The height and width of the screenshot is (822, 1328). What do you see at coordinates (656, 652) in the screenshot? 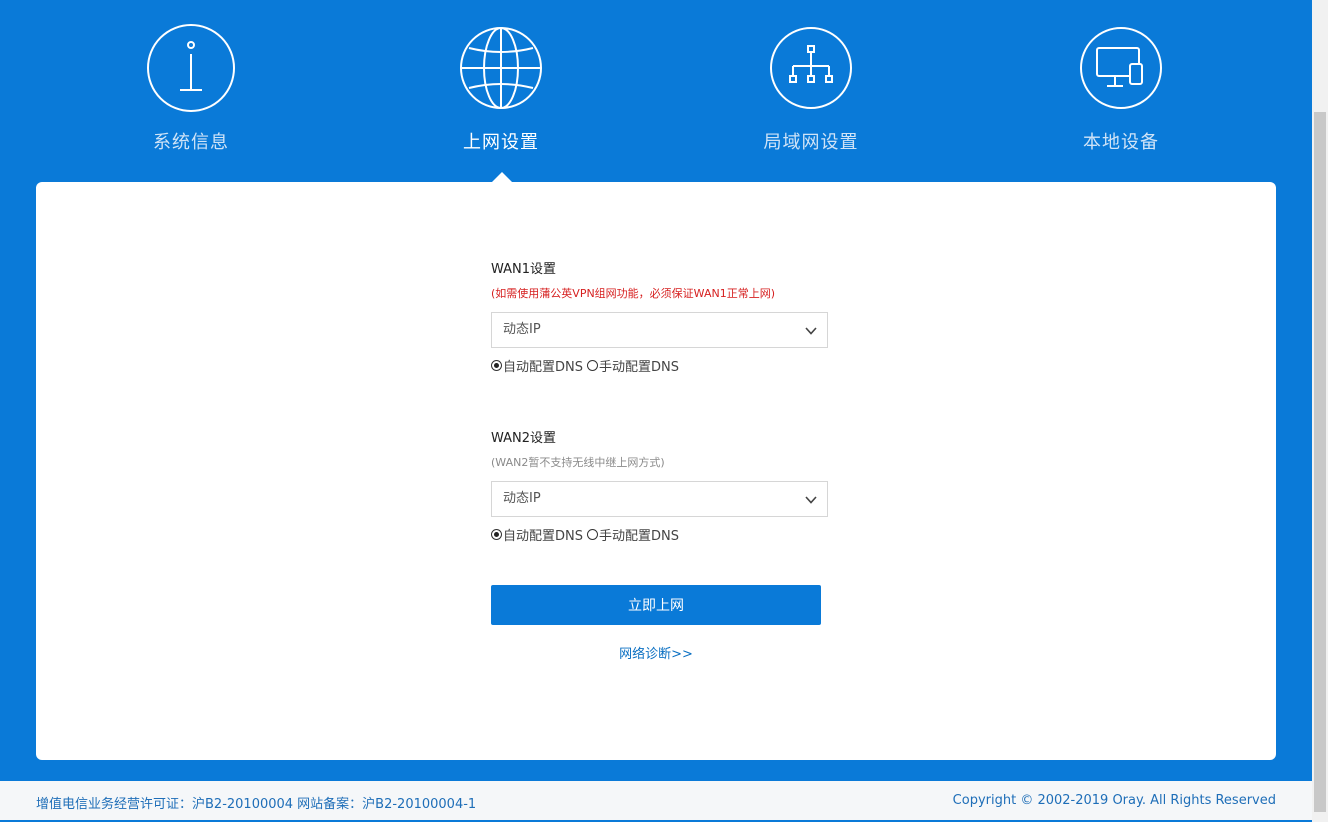
I see `network-diagnose-link: 网络诊断>>` at bounding box center [656, 652].